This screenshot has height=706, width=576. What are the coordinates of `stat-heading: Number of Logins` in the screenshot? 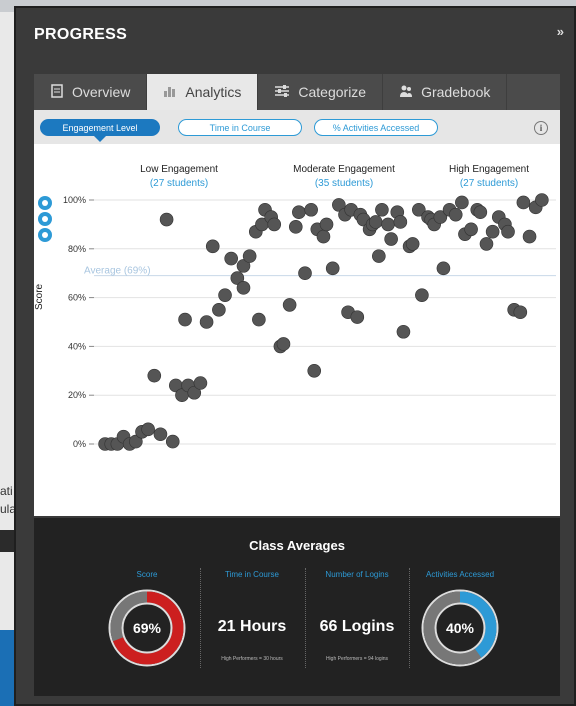 It's located at (357, 574).